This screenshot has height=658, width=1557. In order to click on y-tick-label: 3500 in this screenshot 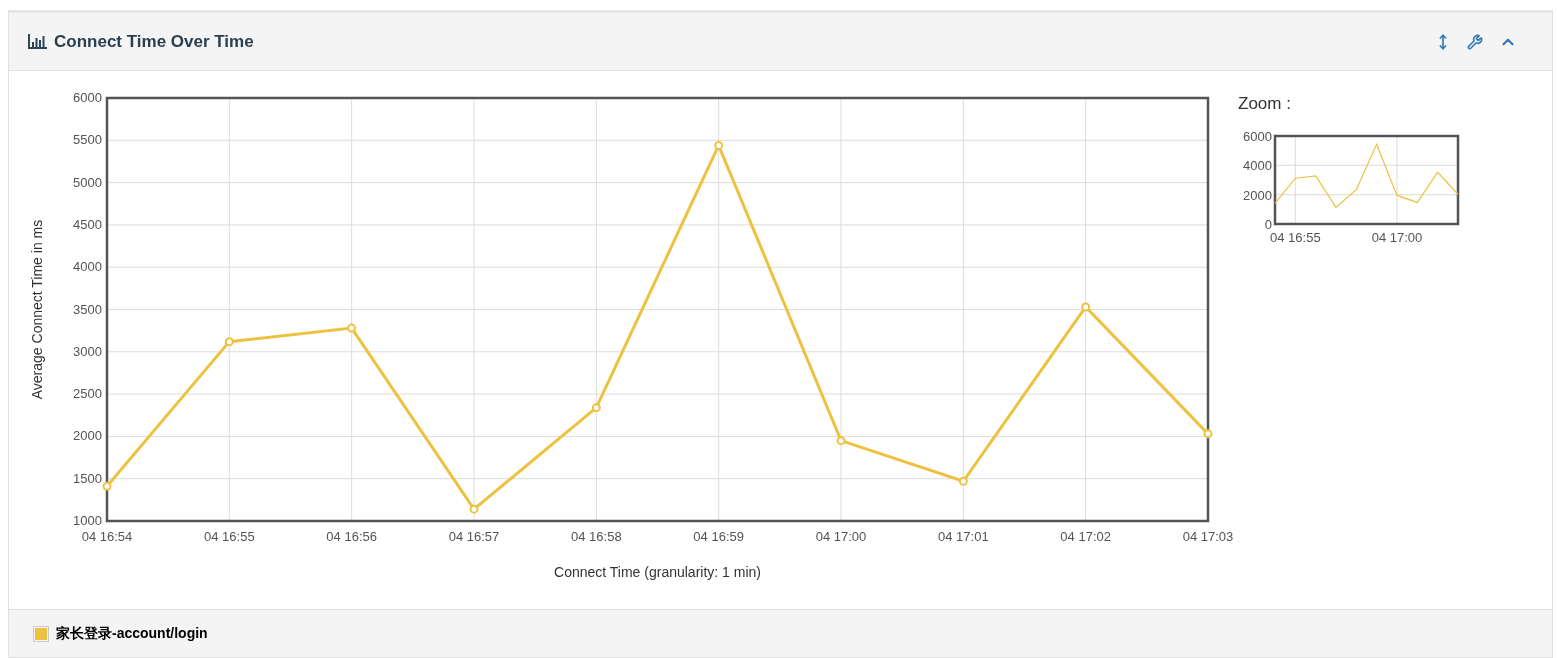, I will do `click(87, 309)`.